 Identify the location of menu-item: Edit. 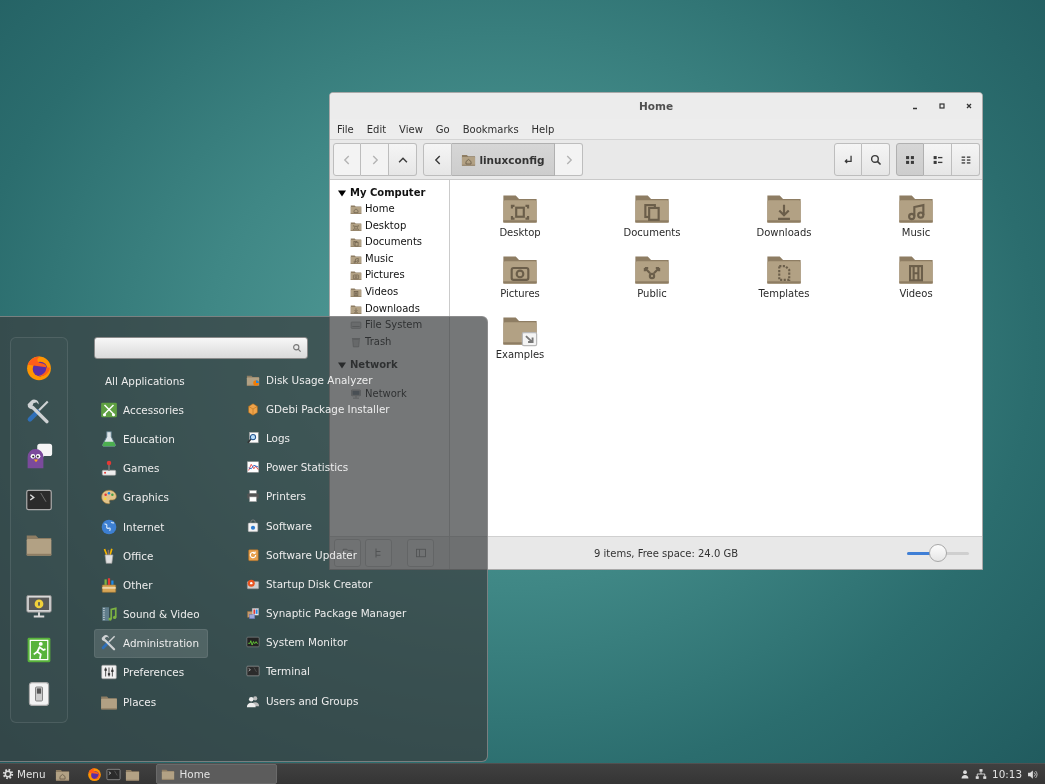
(376, 129).